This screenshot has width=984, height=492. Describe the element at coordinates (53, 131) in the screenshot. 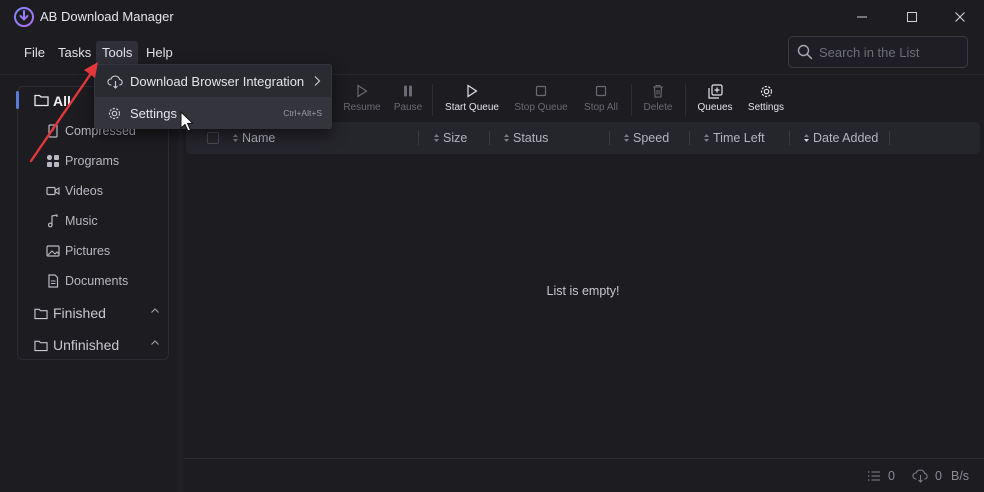

I see `archive-icon` at that location.